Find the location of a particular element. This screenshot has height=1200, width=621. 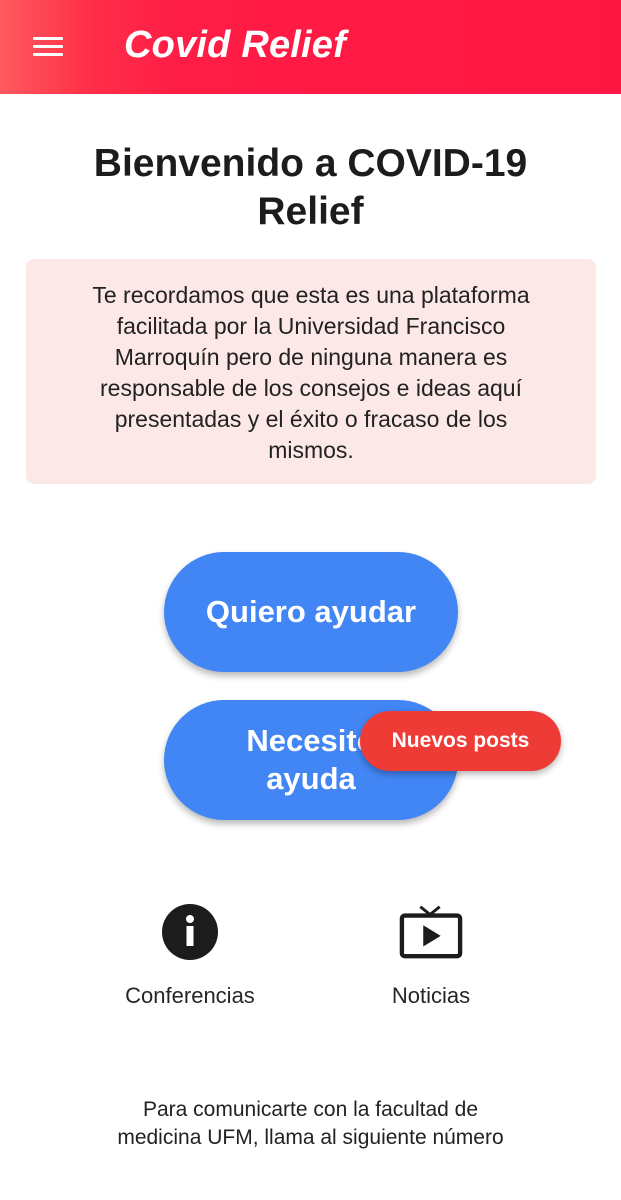

live-tv-icon is located at coordinates (431, 932).